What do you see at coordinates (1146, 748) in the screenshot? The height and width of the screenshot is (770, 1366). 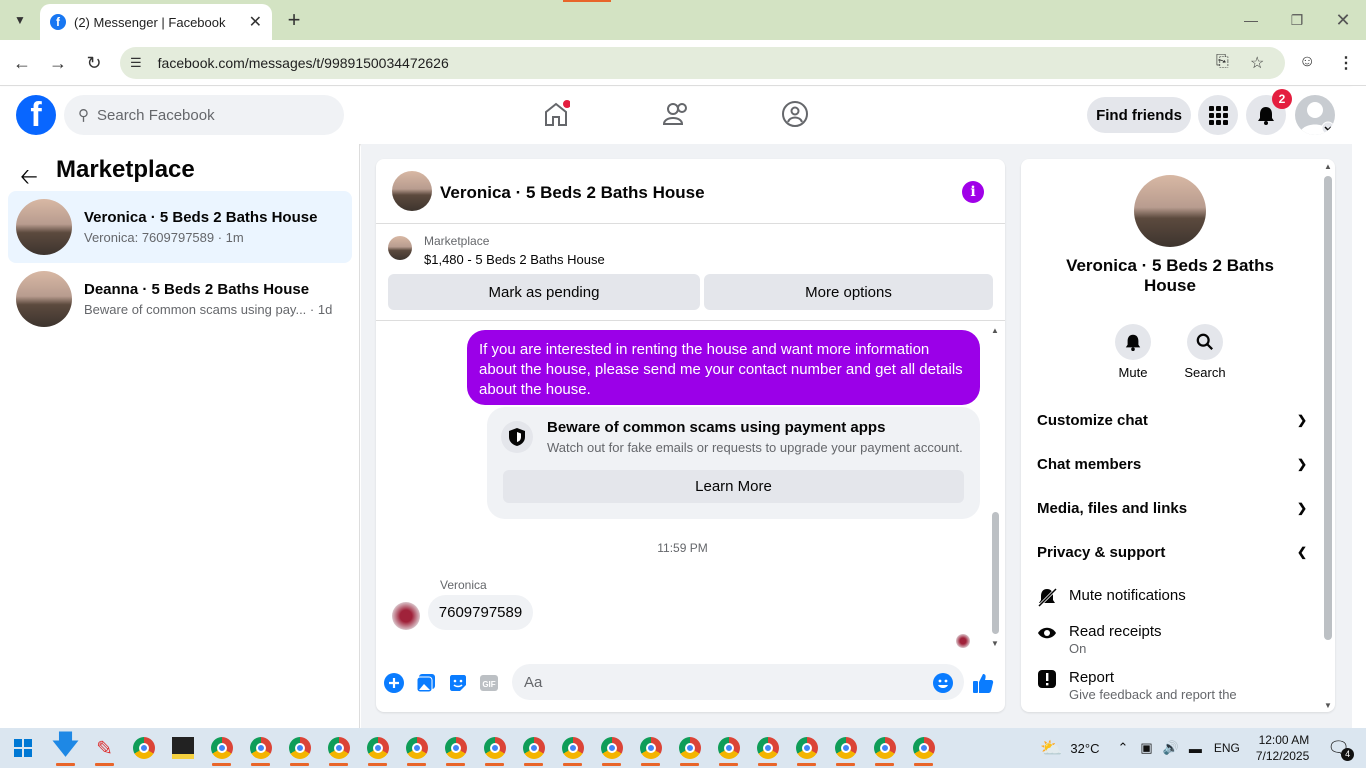 I see `tray-meet-icon: ▣` at bounding box center [1146, 748].